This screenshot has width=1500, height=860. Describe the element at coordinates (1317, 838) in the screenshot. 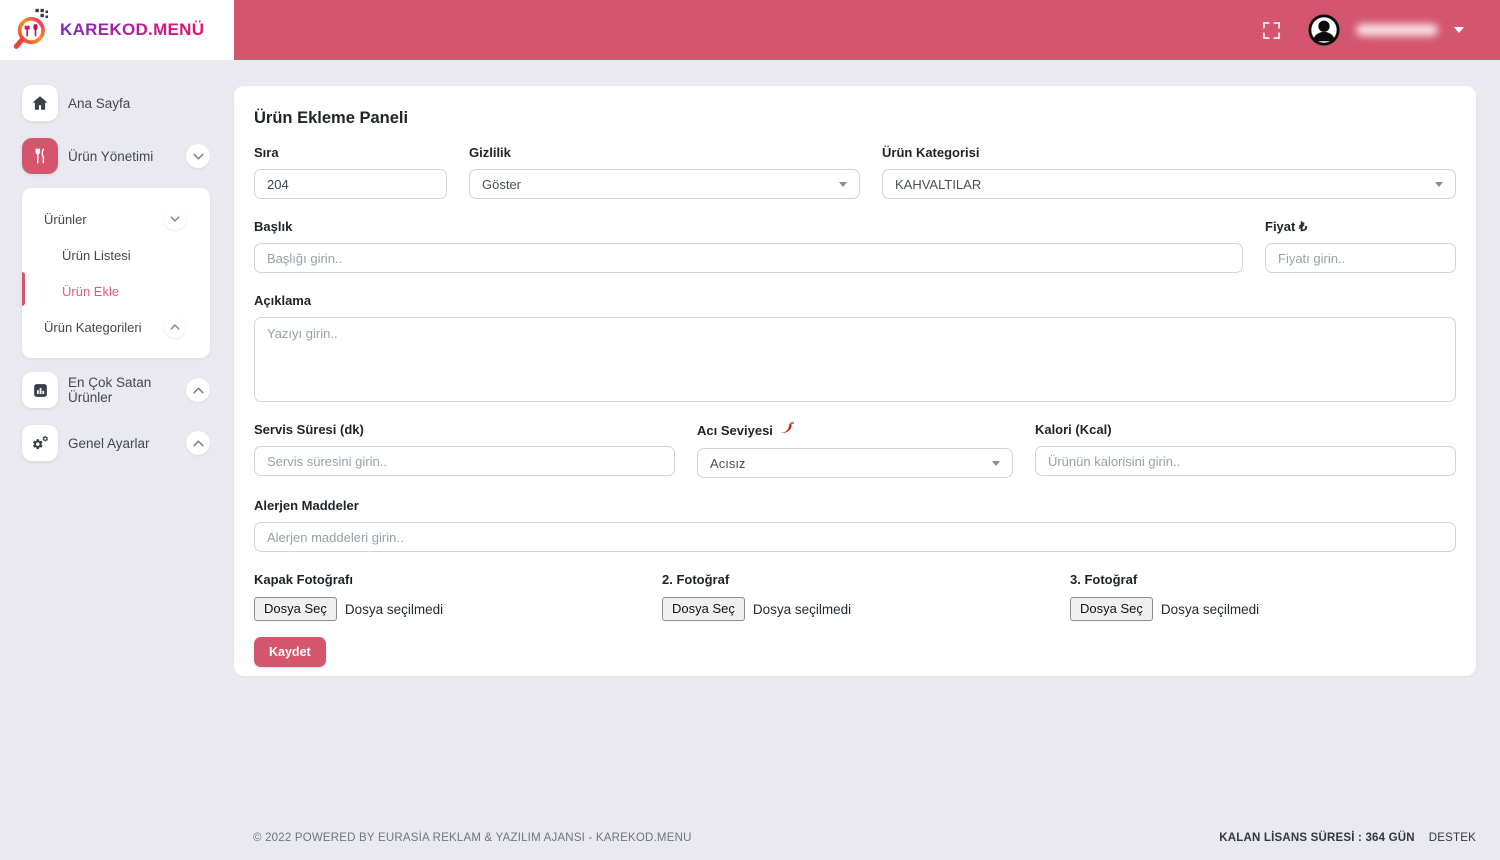

I see `license-remaining-text: KALAN LİSANS SÜRESİ : 364 GÜN` at that location.